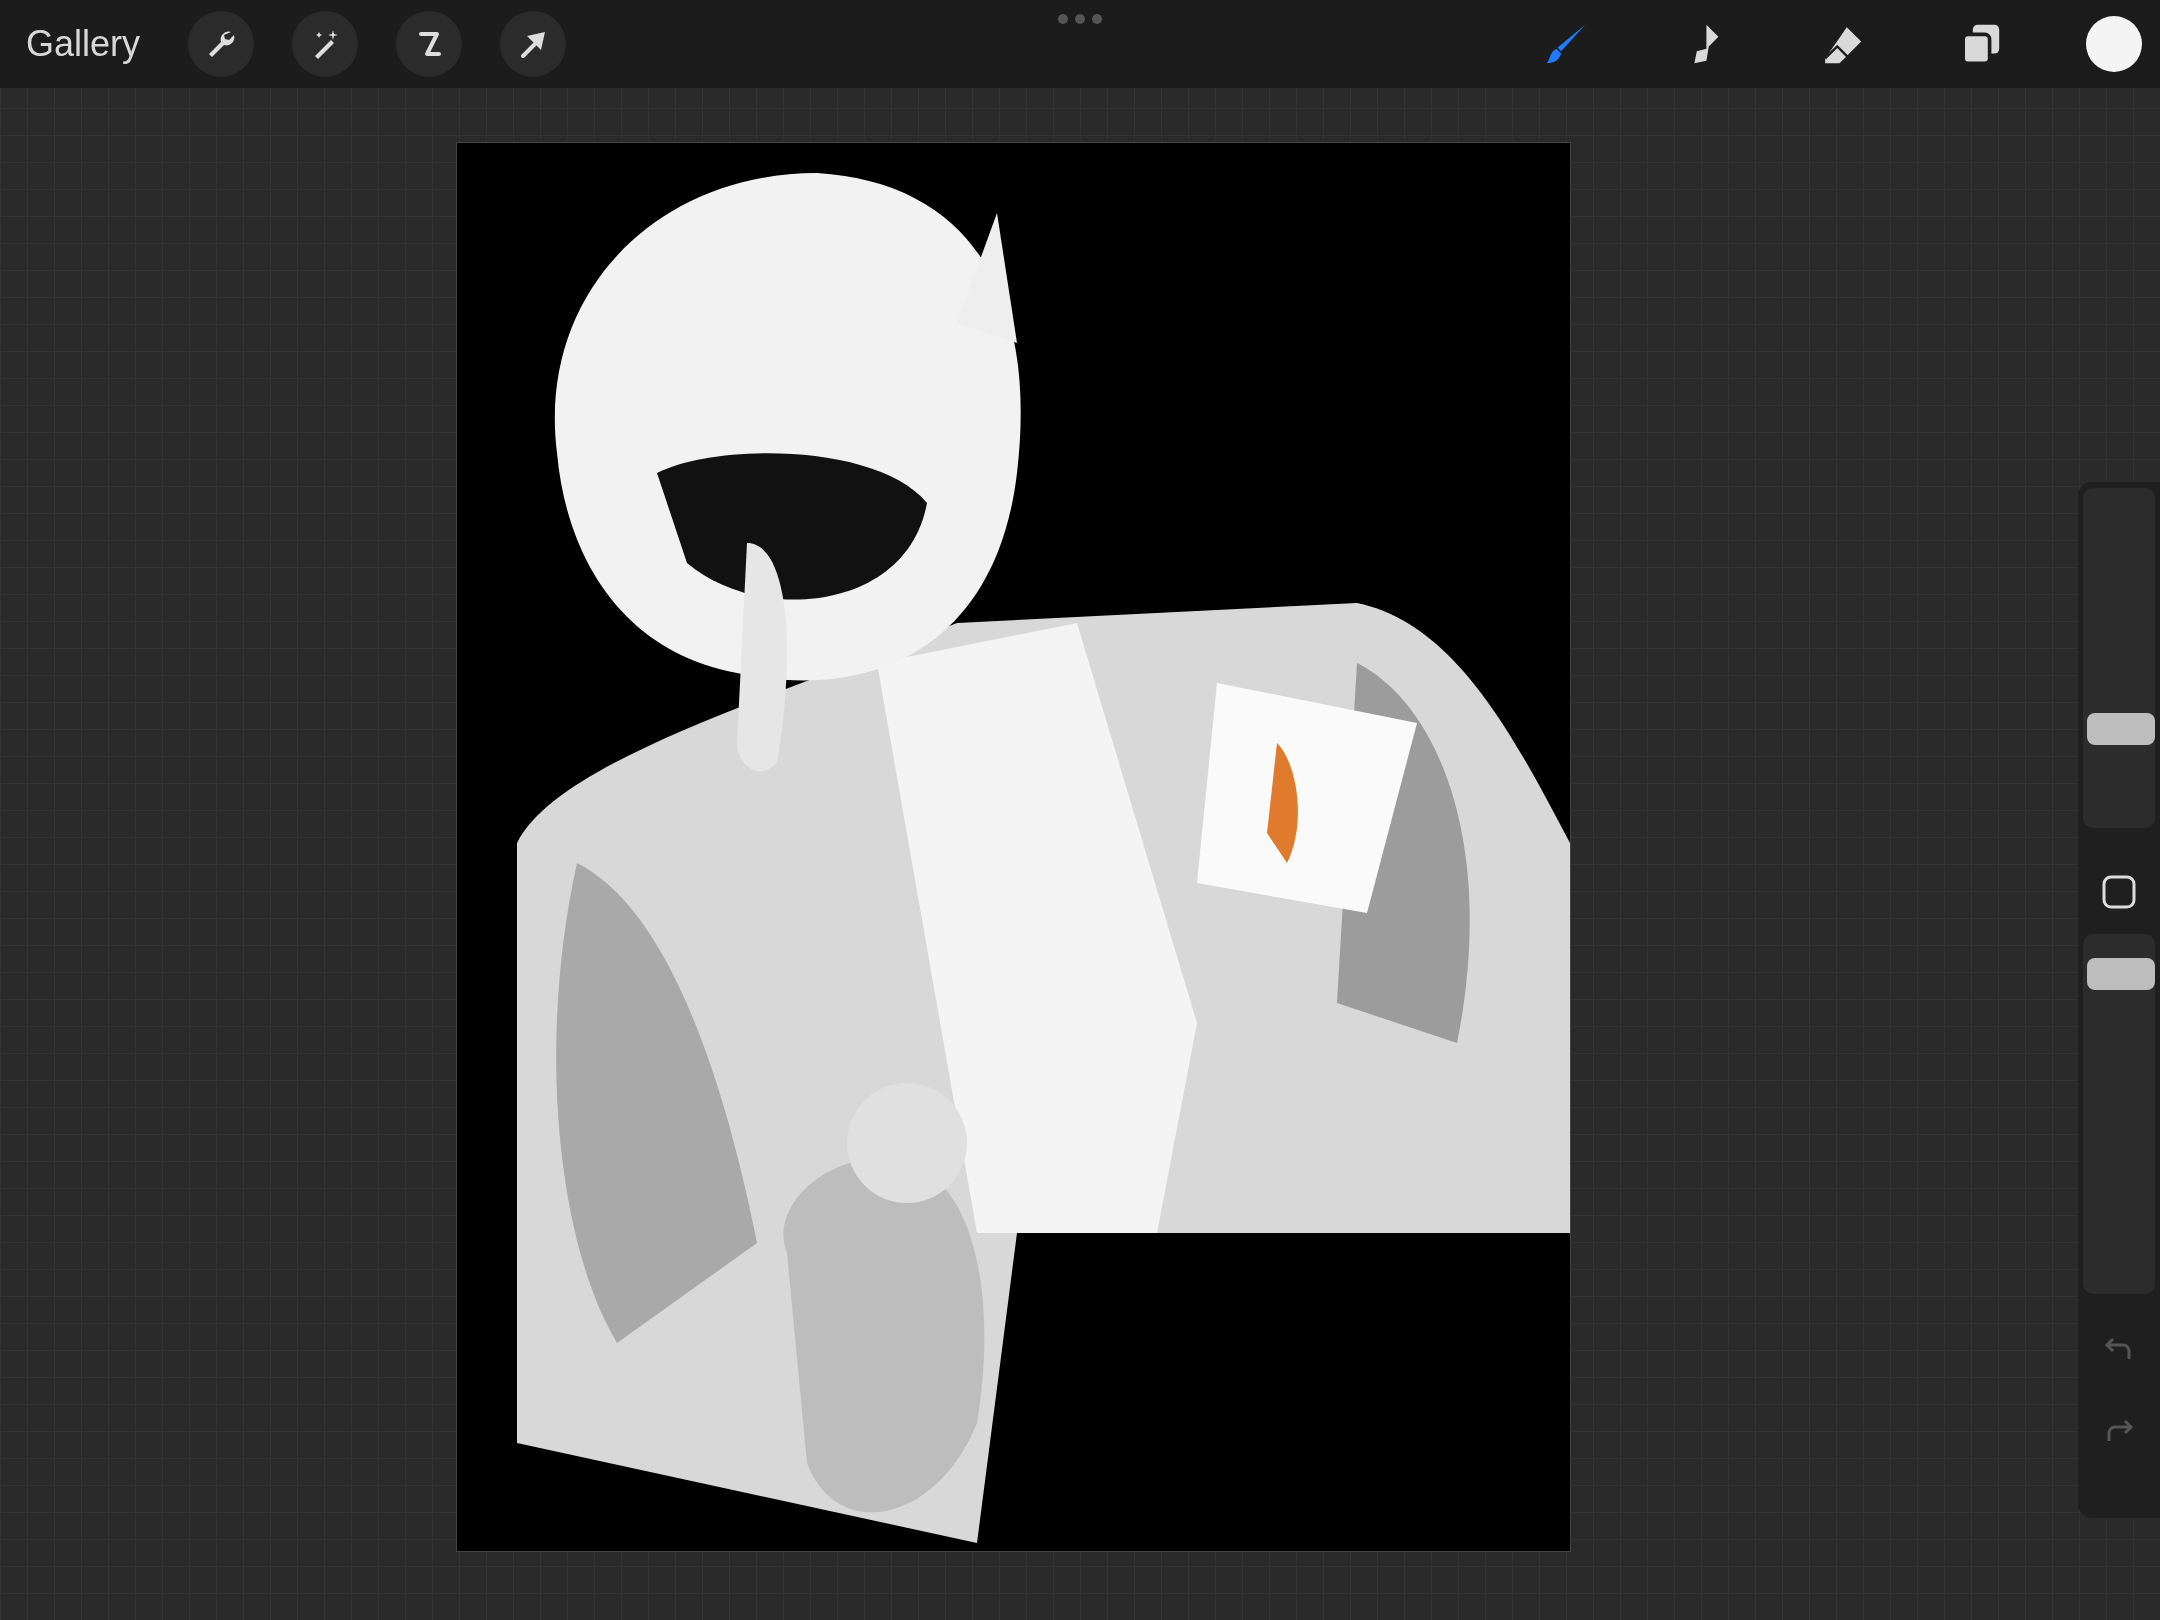 This screenshot has width=2160, height=1620. I want to click on color-swatch, so click(2114, 44).